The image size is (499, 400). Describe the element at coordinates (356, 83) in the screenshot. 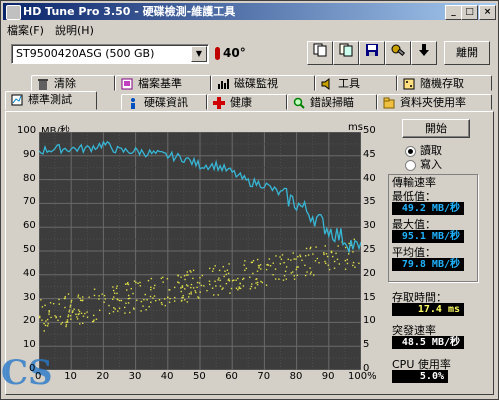

I see `tab-tools: 工具` at that location.